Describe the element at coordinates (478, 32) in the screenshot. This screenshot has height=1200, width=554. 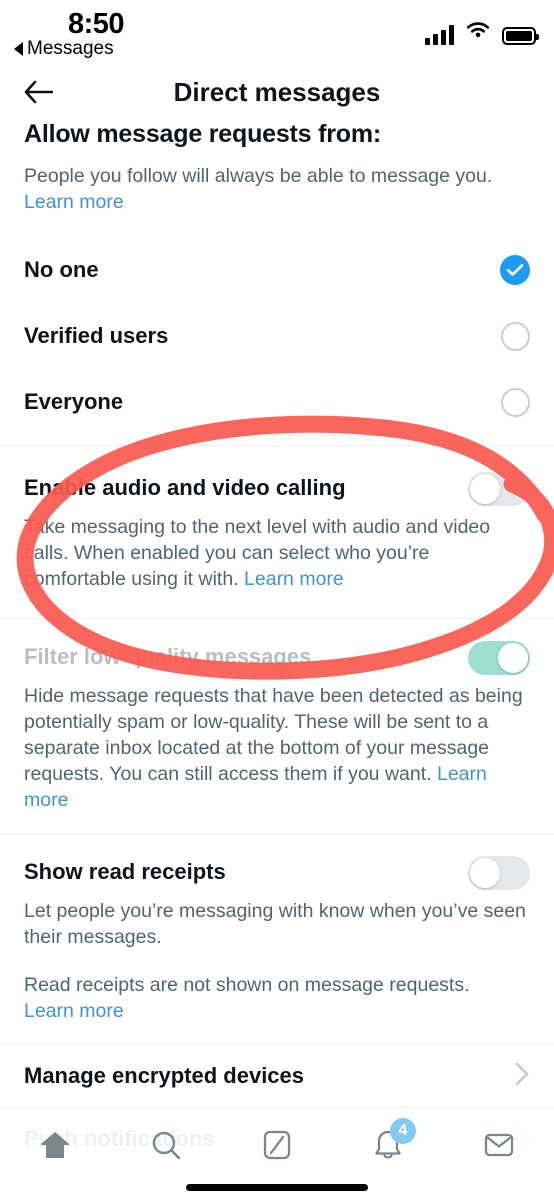
I see `wifi-icon` at that location.